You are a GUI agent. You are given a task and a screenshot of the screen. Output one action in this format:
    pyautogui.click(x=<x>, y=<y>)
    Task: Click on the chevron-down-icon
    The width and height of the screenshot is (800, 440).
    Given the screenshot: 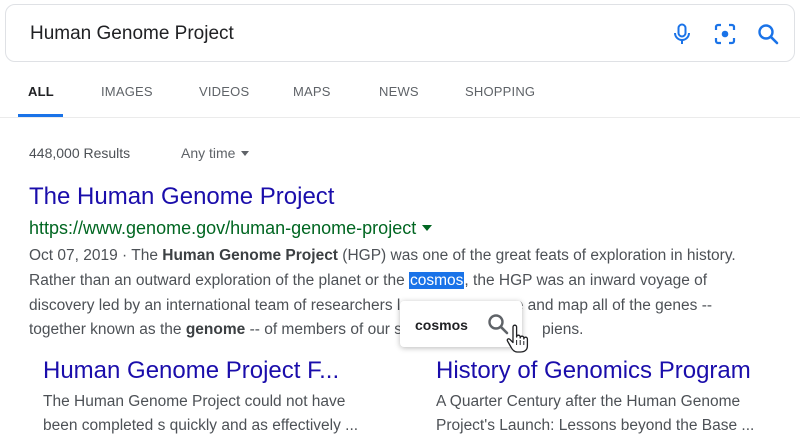 What is the action you would take?
    pyautogui.click(x=245, y=153)
    